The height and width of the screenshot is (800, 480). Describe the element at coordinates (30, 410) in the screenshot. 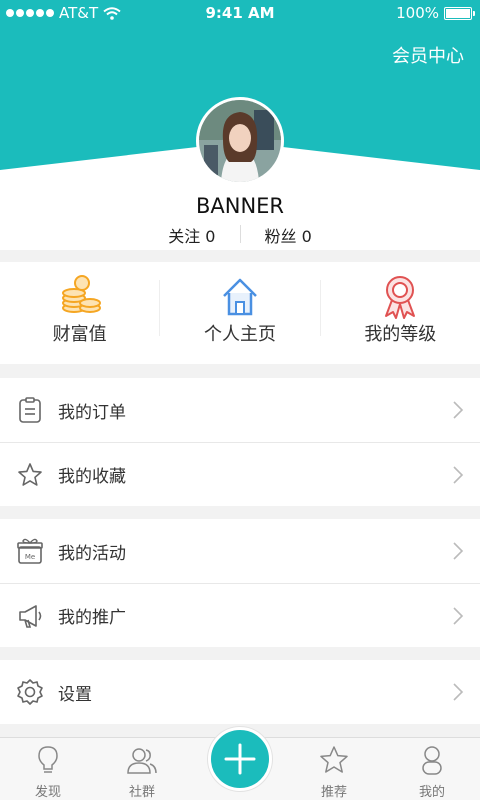

I see `clipboard-icon` at that location.